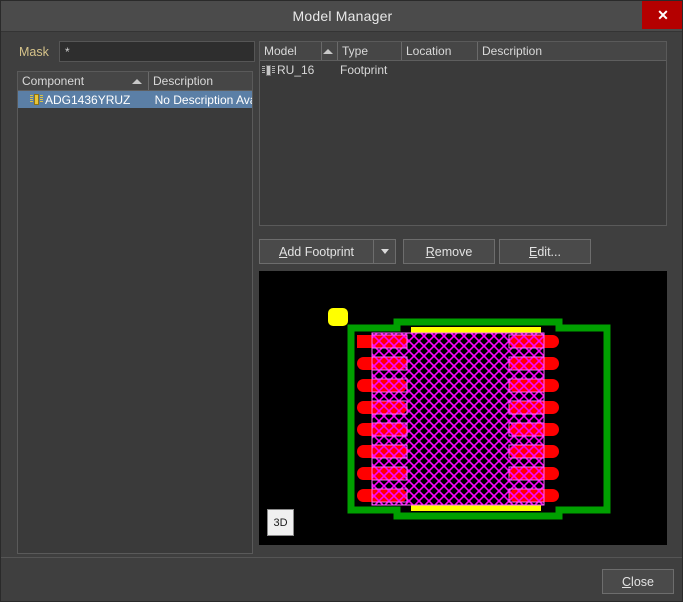  What do you see at coordinates (572, 51) in the screenshot?
I see `column-header-model-description: Description` at bounding box center [572, 51].